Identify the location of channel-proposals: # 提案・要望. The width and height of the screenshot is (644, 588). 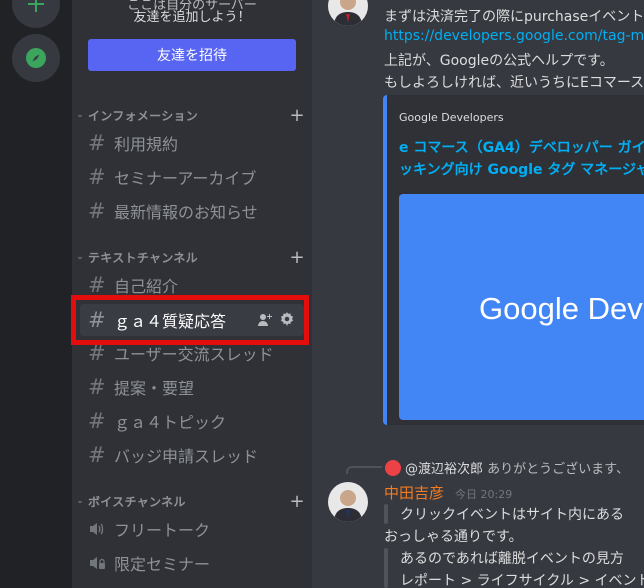
(192, 387).